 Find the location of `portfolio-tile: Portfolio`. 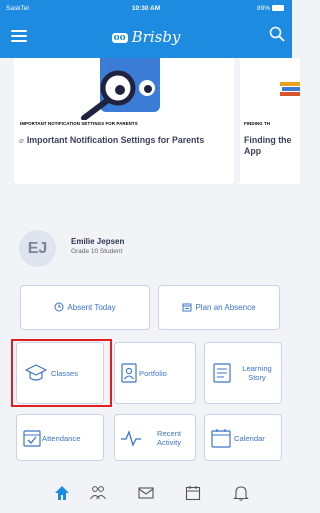

portfolio-tile: Portfolio is located at coordinates (155, 373).